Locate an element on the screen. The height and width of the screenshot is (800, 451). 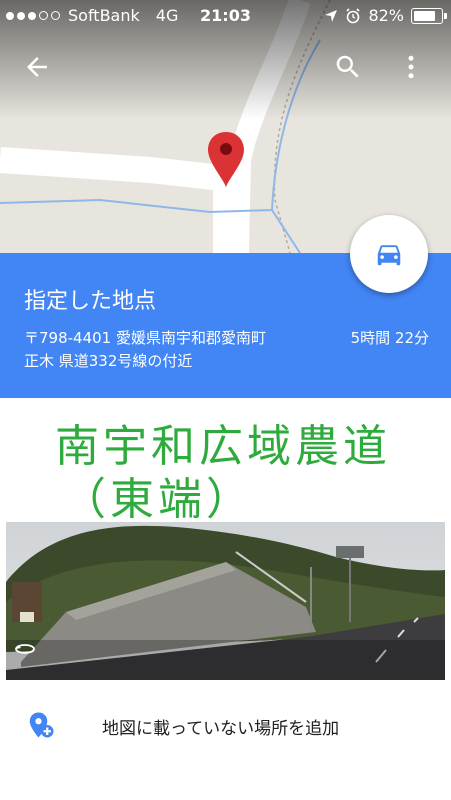
battery-icon is located at coordinates (429, 15).